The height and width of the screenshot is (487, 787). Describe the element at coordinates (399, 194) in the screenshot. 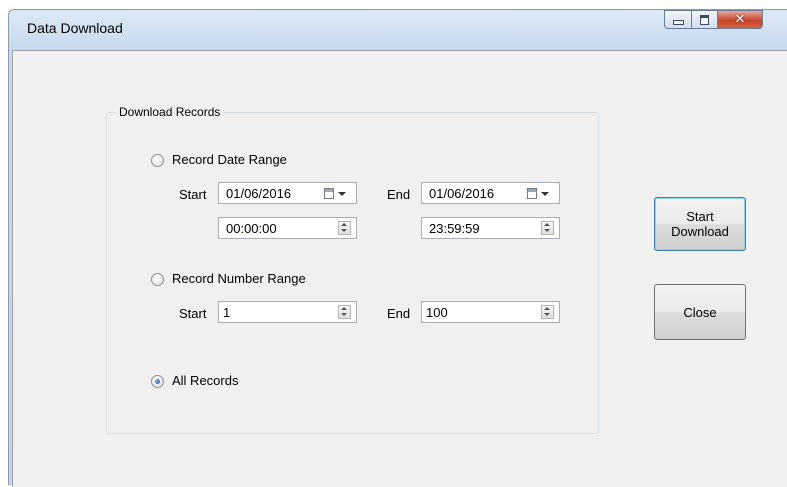

I see `date-end-label: End` at that location.